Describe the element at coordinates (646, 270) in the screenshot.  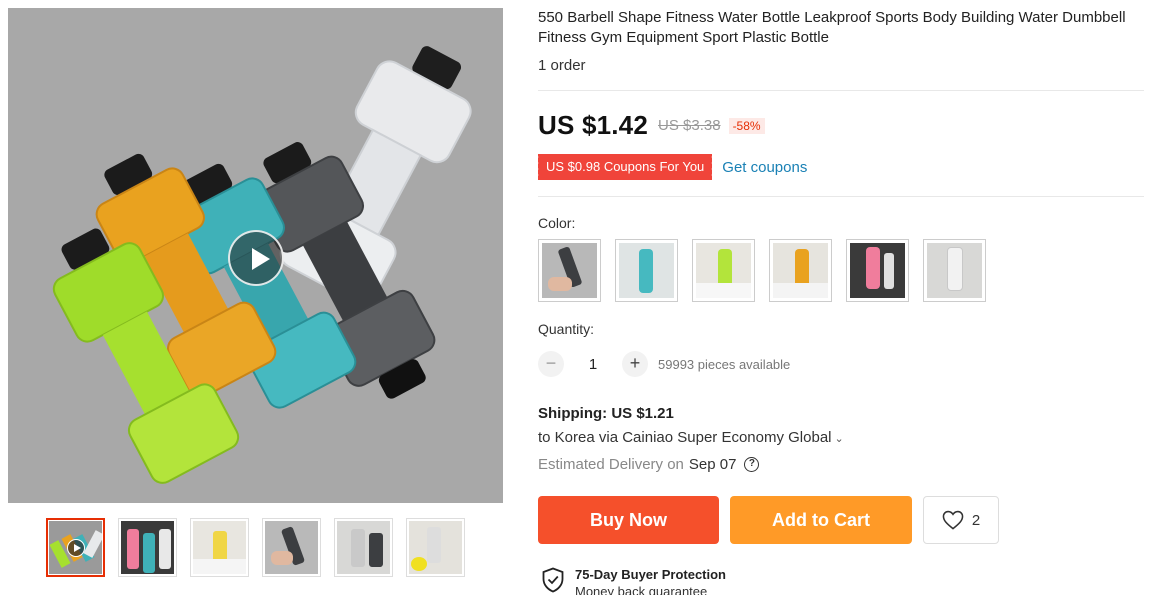
I see `color-option-cyan` at that location.